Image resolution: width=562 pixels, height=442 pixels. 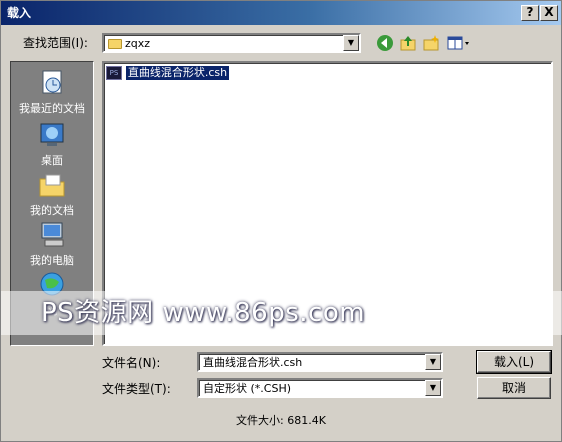 What do you see at coordinates (231, 43) in the screenshot?
I see `lookin-combo: zqxz ▼` at bounding box center [231, 43].